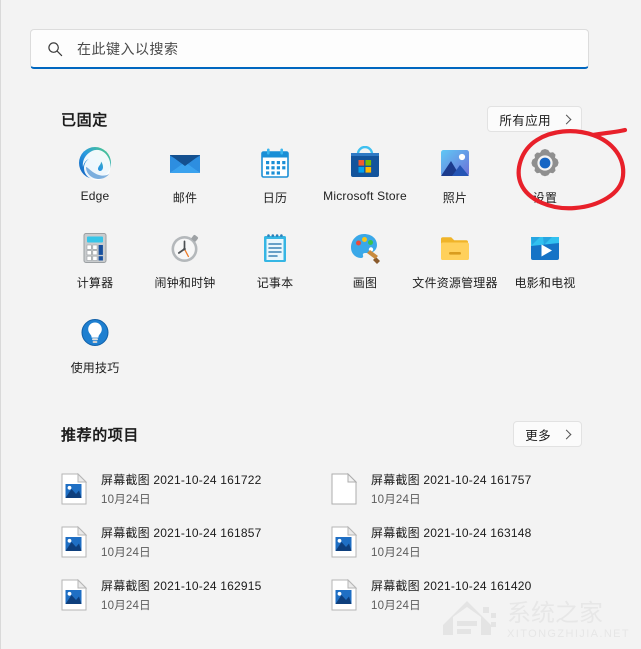  I want to click on recommended-item-text: 屏幕截图 2021-10-24 161722 10月24日, so click(181, 489).